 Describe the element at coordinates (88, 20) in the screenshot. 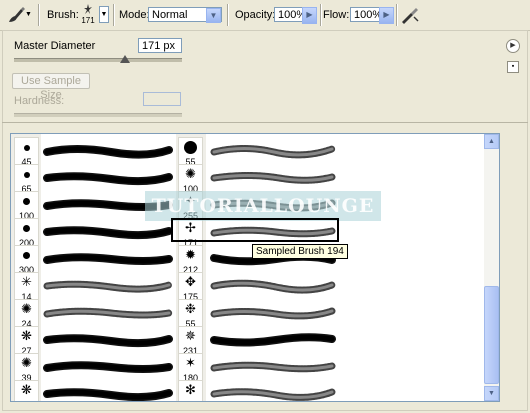

I see `brush-size-value: 171` at that location.